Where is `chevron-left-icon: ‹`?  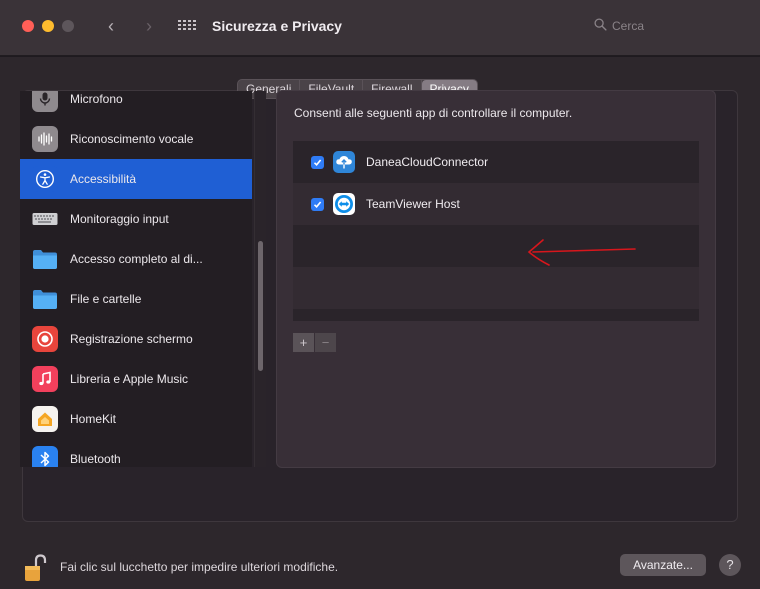
chevron-left-icon: ‹ is located at coordinates (111, 26).